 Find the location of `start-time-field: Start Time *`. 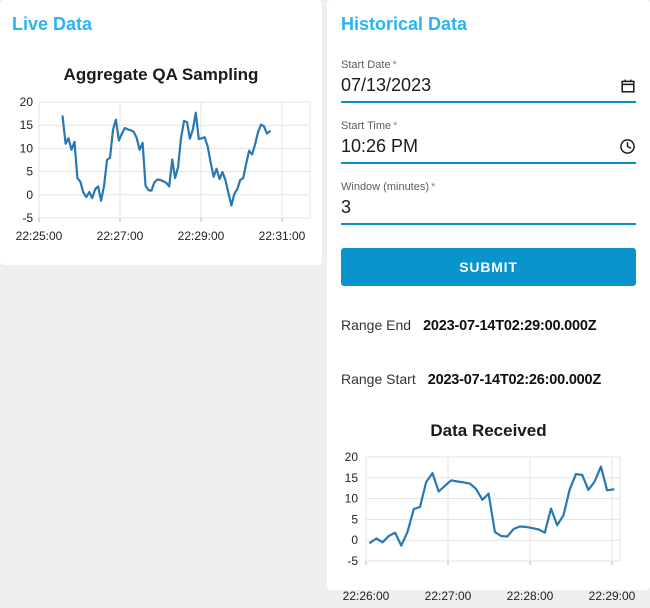

start-time-field: Start Time * is located at coordinates (488, 141).